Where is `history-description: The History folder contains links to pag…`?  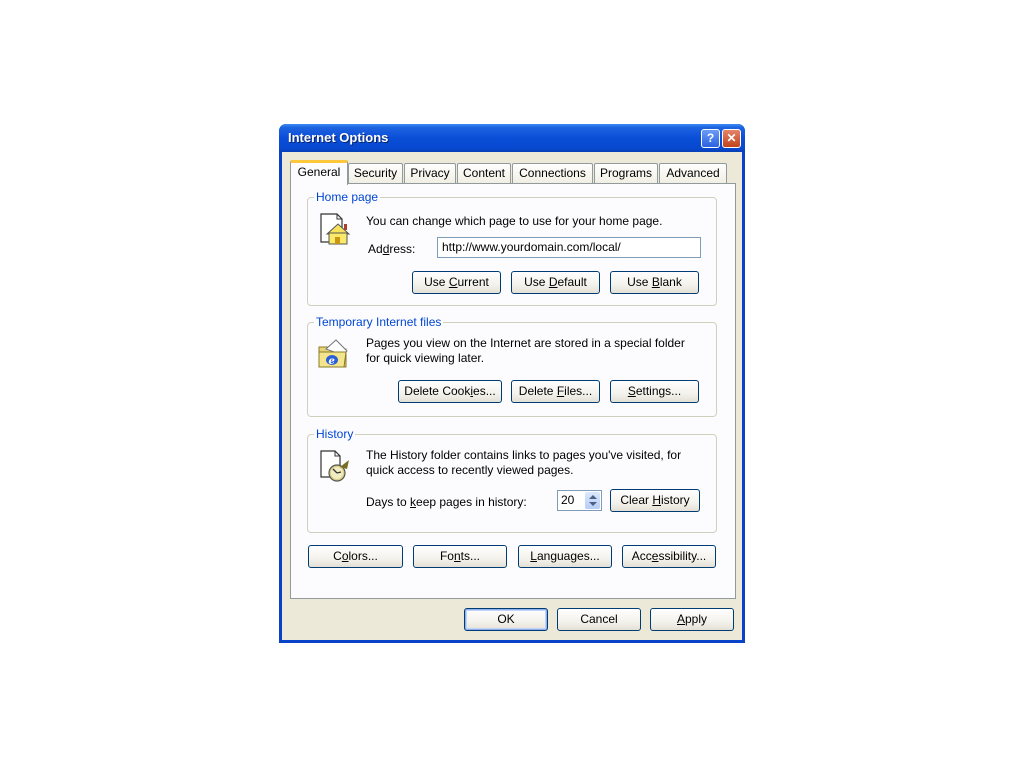 history-description: The History folder contains links to pag… is located at coordinates (523, 463).